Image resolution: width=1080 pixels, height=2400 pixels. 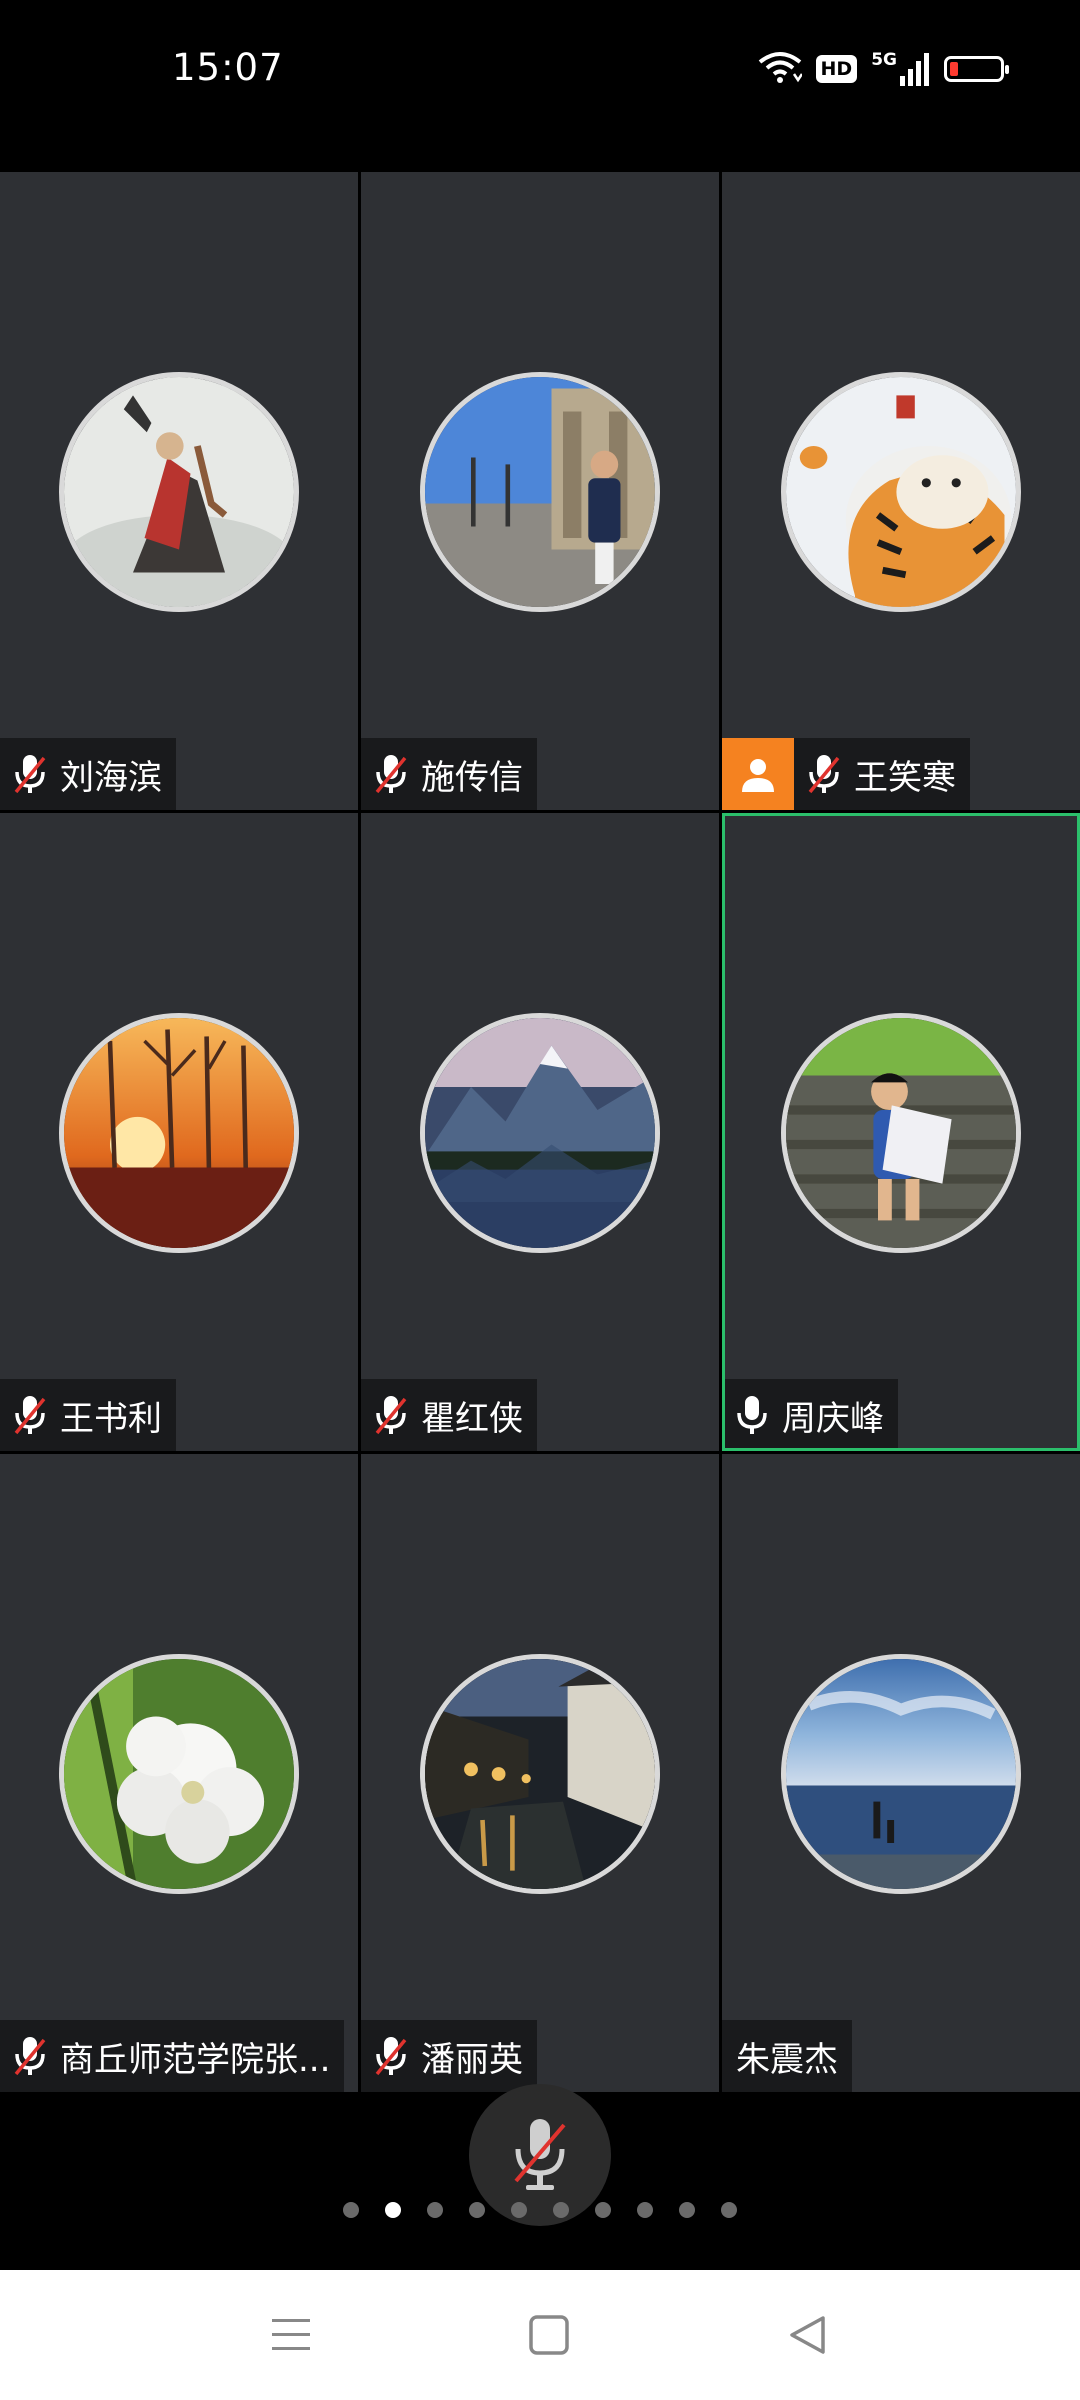 I want to click on participant-tile: 刘海滨, so click(x=179, y=491).